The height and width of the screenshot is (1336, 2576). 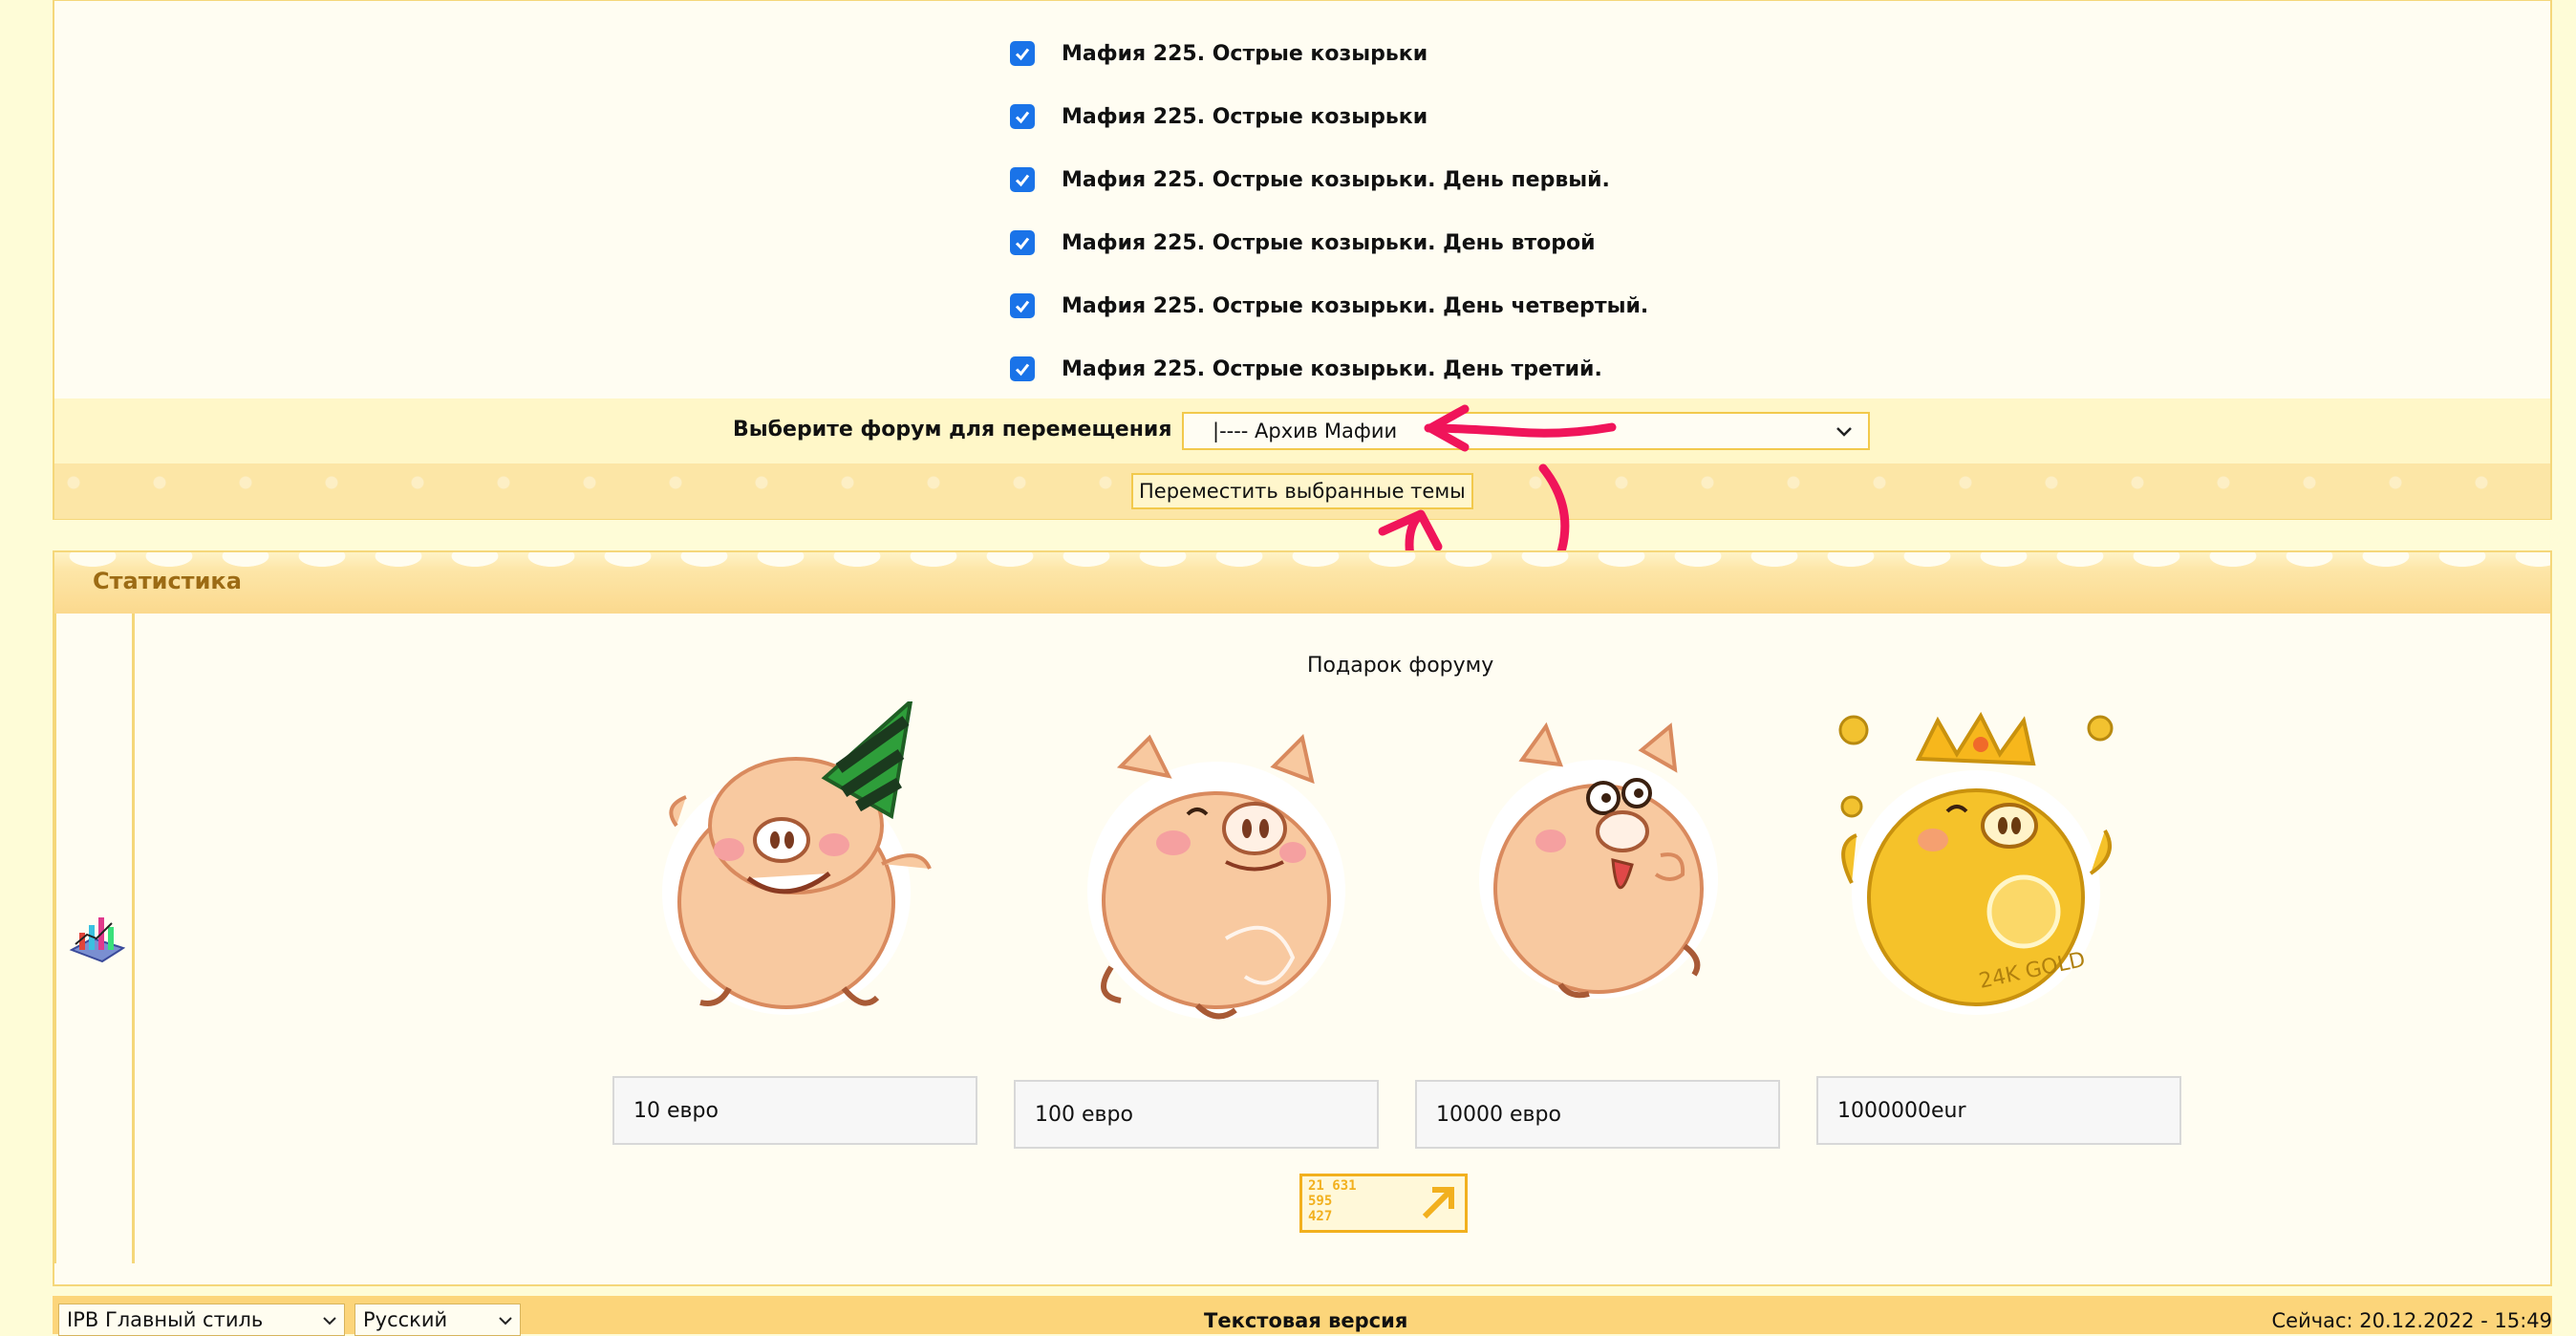 What do you see at coordinates (1216, 877) in the screenshot?
I see `waving-pig-image` at bounding box center [1216, 877].